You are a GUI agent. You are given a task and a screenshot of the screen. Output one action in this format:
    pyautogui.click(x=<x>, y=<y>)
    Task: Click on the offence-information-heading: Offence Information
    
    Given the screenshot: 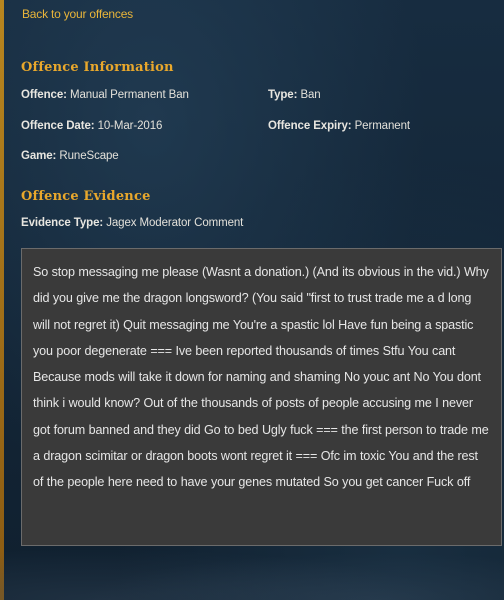 What is the action you would take?
    pyautogui.click(x=97, y=67)
    